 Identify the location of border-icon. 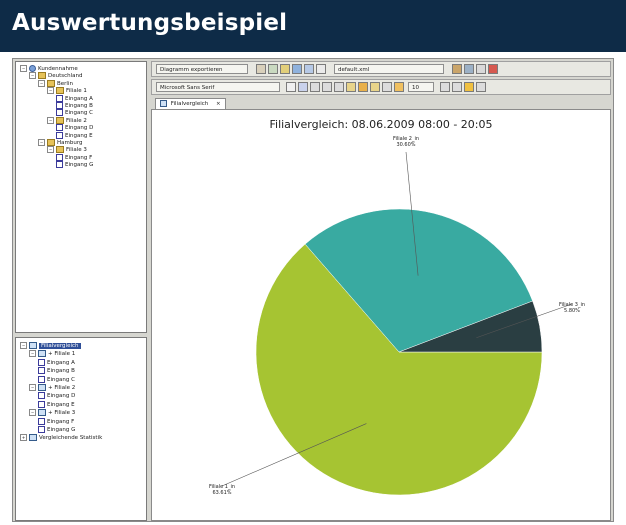
(445, 87).